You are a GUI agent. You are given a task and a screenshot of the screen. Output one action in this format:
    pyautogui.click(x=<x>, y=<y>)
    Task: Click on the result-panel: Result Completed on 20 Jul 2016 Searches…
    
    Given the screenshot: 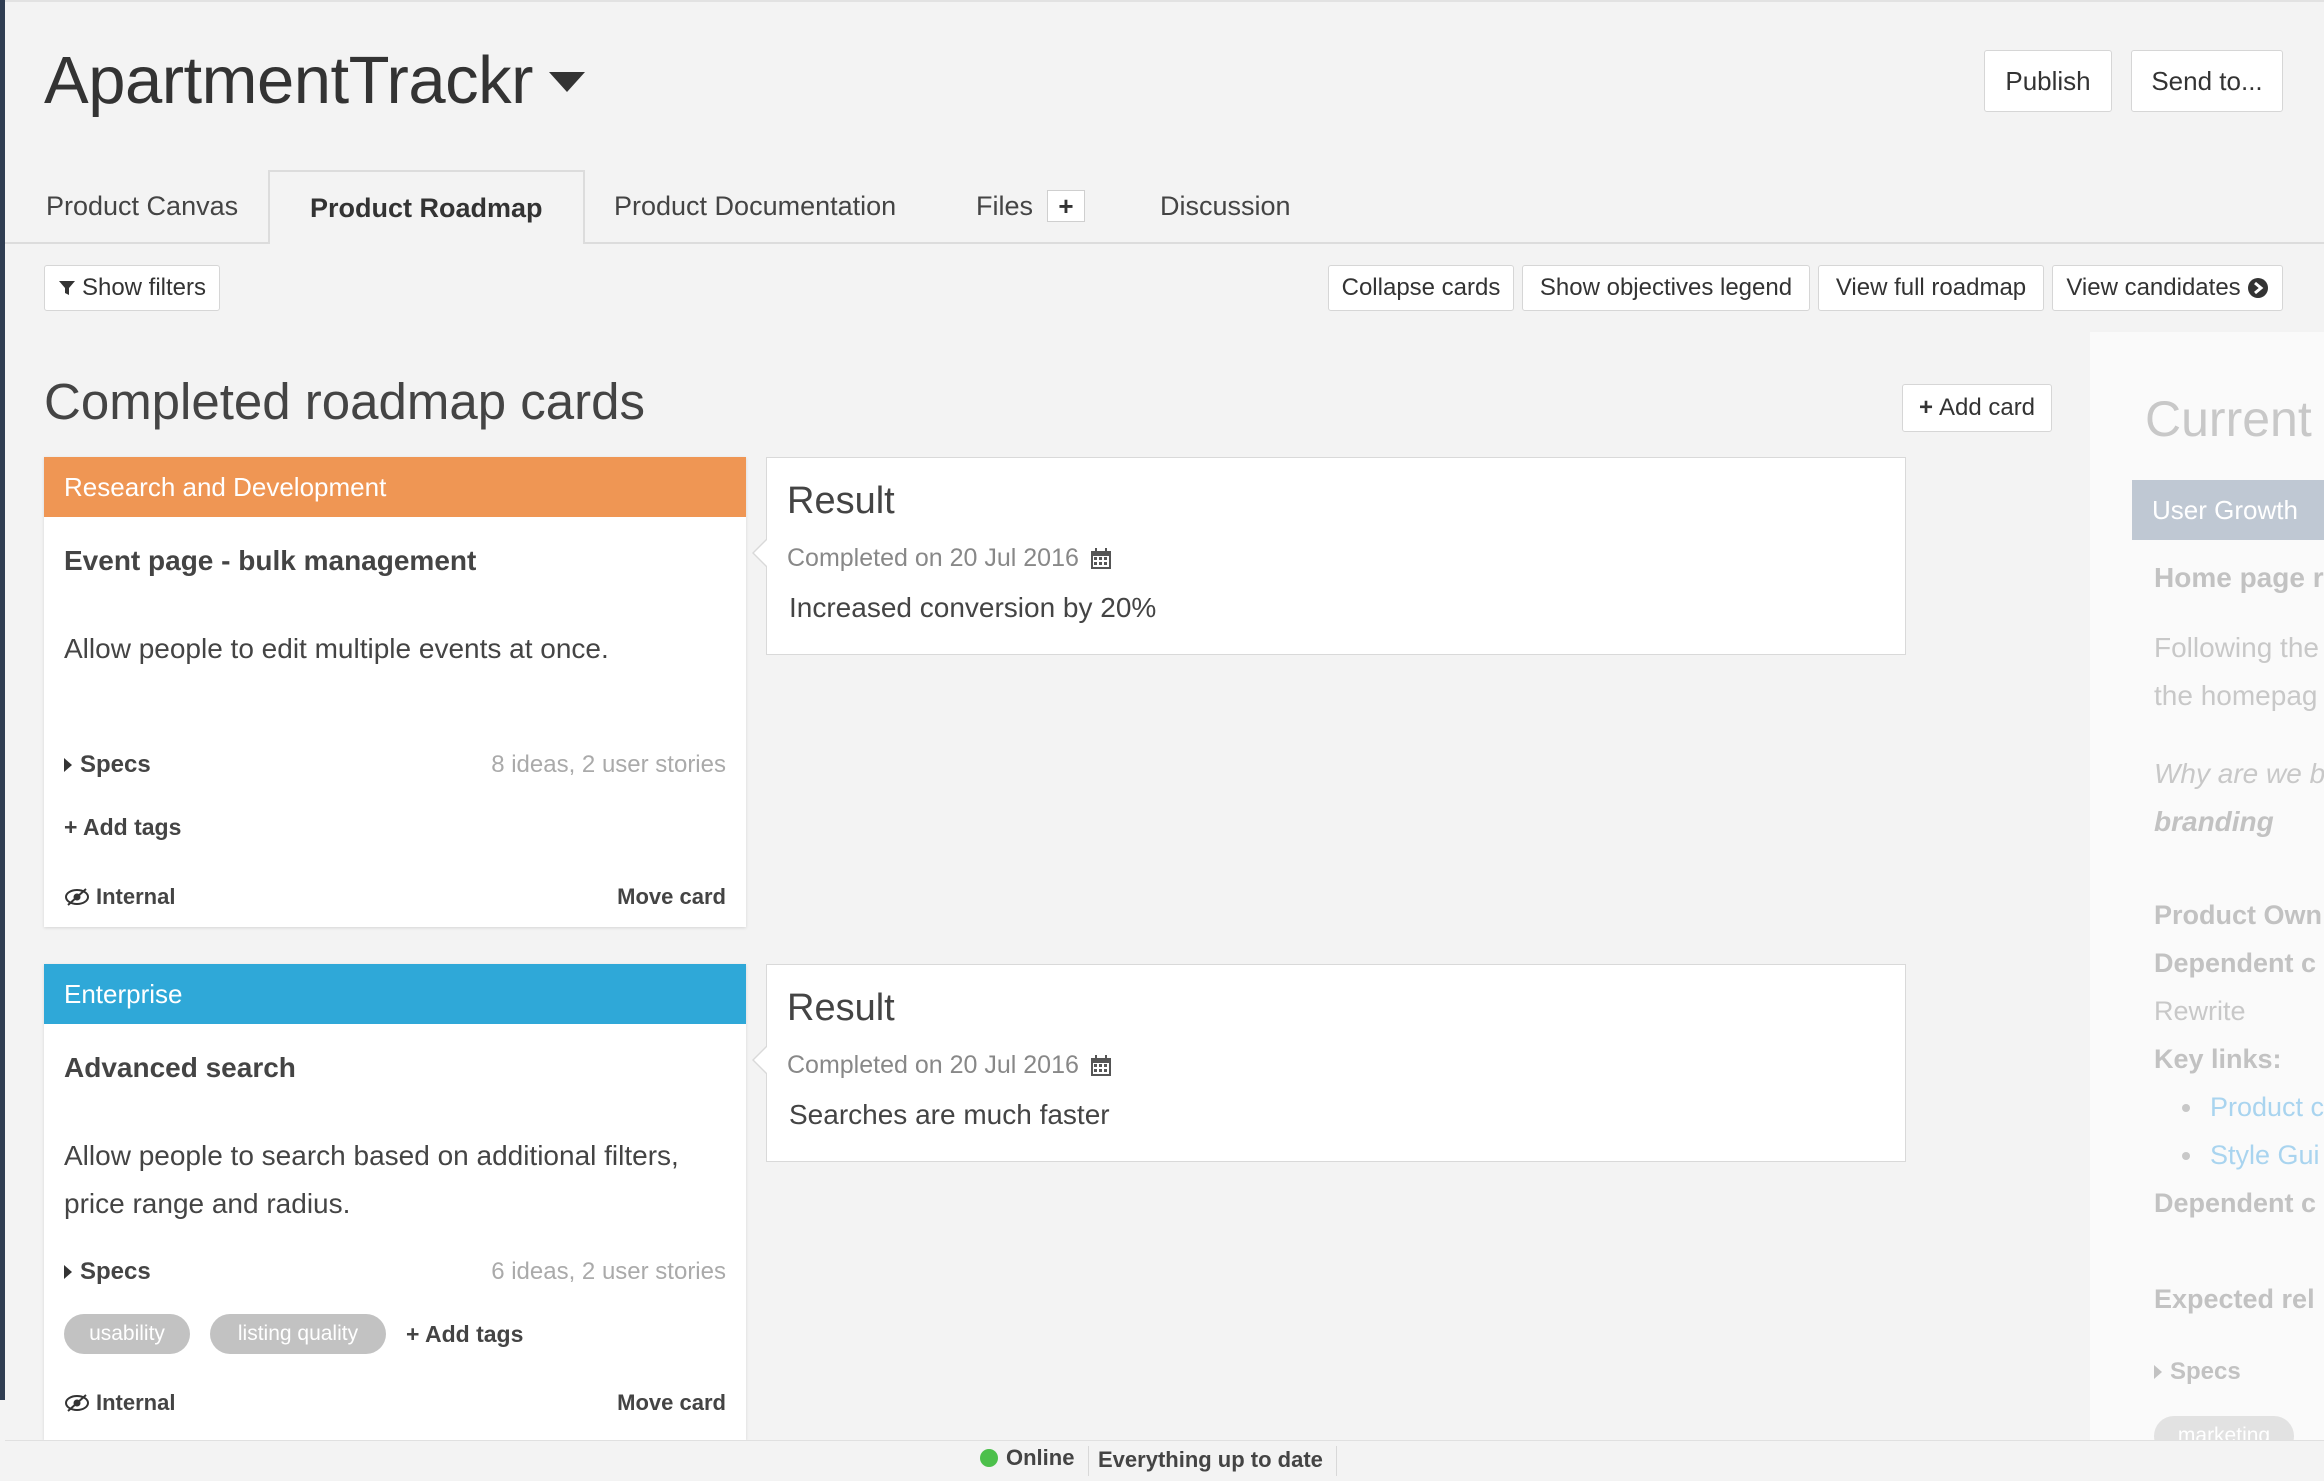 What is the action you would take?
    pyautogui.click(x=1329, y=1063)
    